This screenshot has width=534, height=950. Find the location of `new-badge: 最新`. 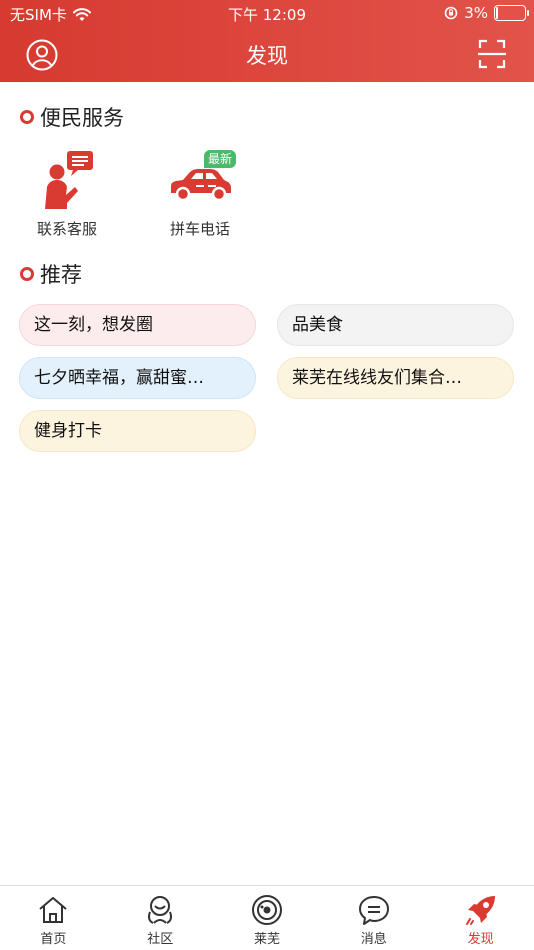

new-badge: 最新 is located at coordinates (220, 159).